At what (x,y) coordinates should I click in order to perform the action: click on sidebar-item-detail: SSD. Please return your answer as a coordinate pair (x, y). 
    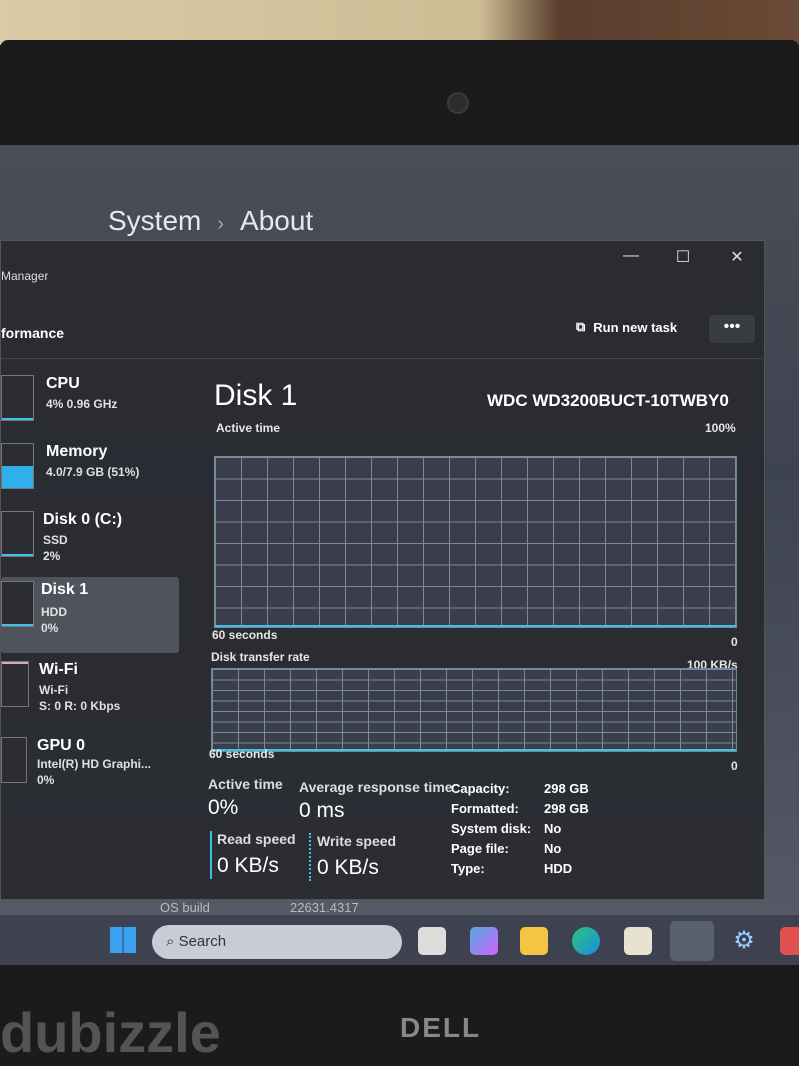
    Looking at the image, I should click on (55, 540).